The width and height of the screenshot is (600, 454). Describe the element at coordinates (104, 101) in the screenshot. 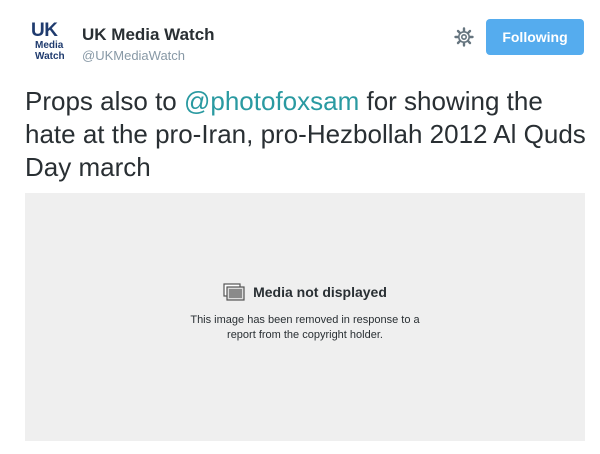

I see `tweet-text-before: Props also to` at that location.